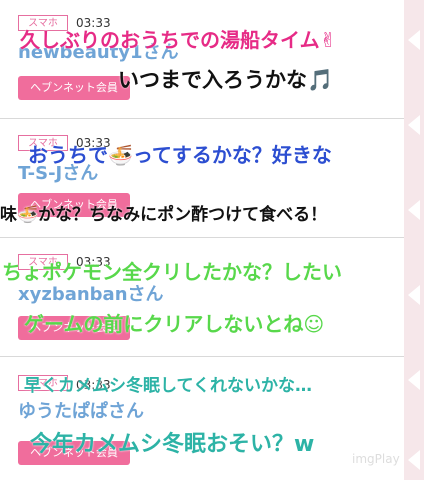  I want to click on overlay-text: いつまで入ろうかな🎵, so click(226, 80).